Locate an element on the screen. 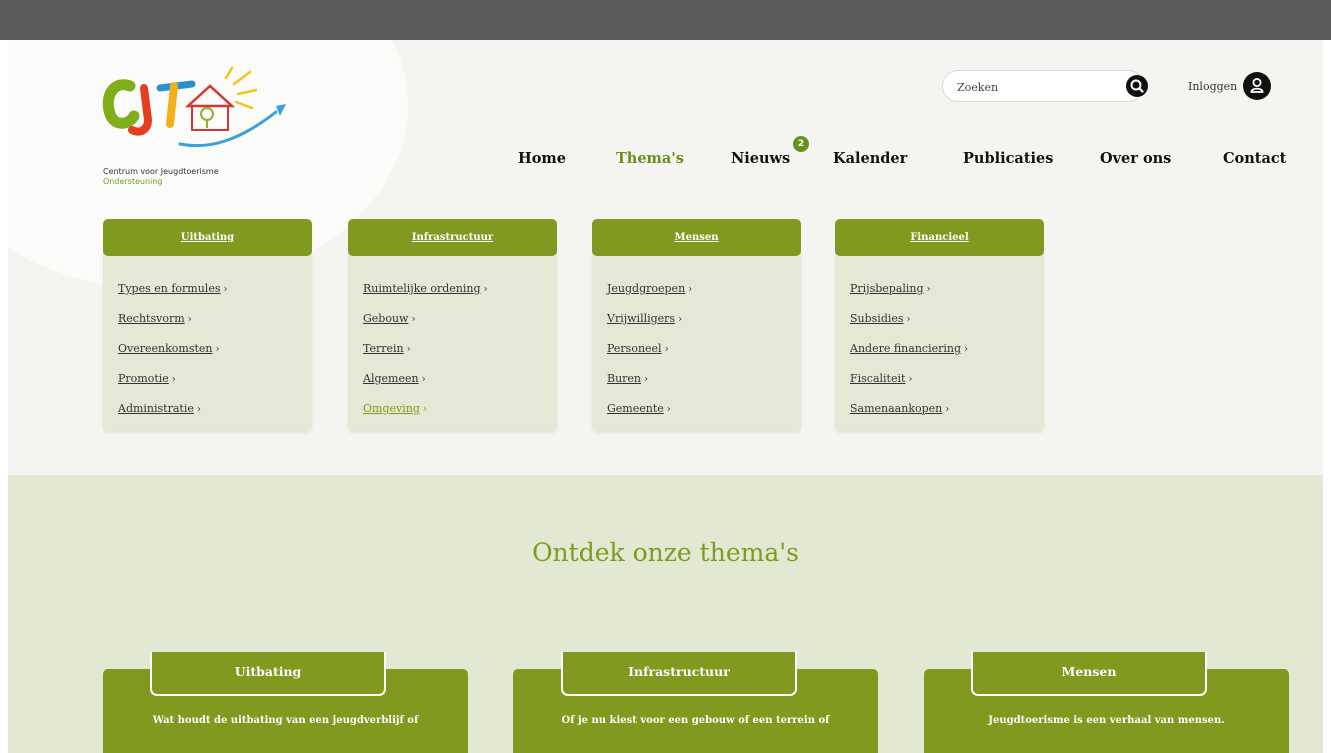 This screenshot has height=753, width=1331. nav-publicaties: Publicaties is located at coordinates (1008, 158).